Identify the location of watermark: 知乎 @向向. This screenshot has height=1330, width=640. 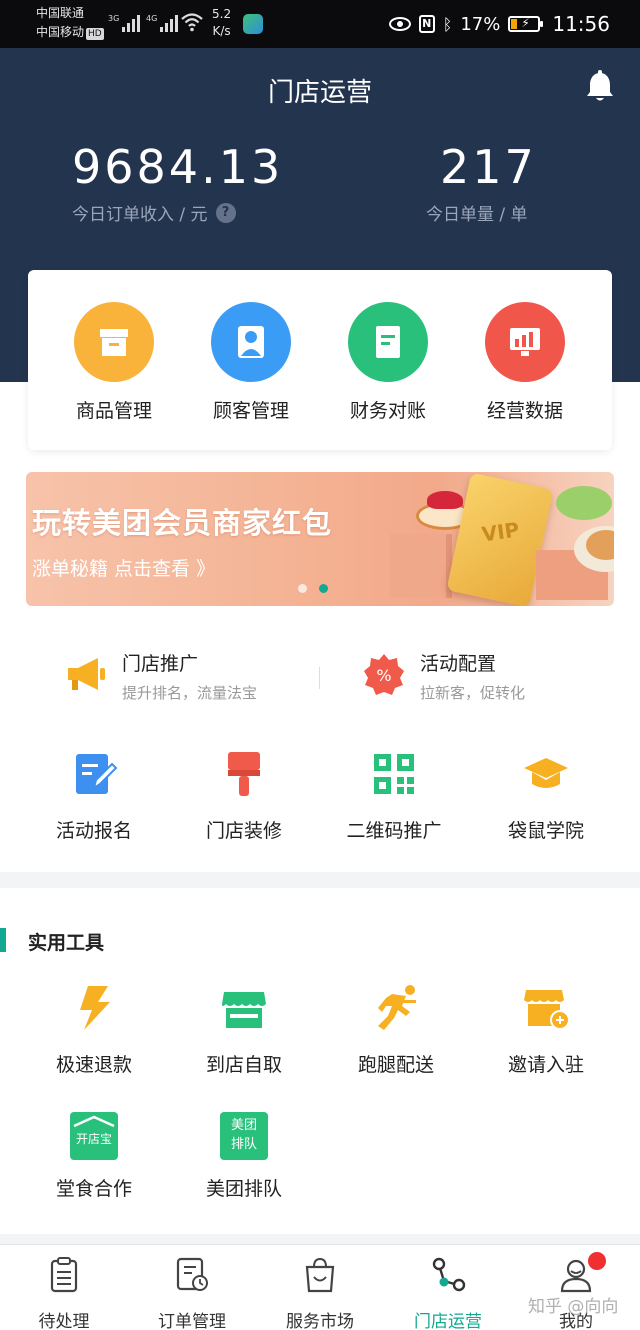
(573, 1307).